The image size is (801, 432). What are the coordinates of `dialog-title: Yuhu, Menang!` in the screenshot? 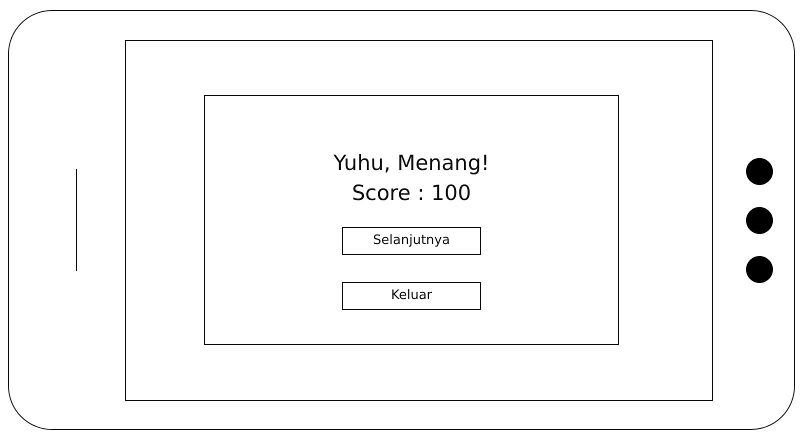 It's located at (412, 163).